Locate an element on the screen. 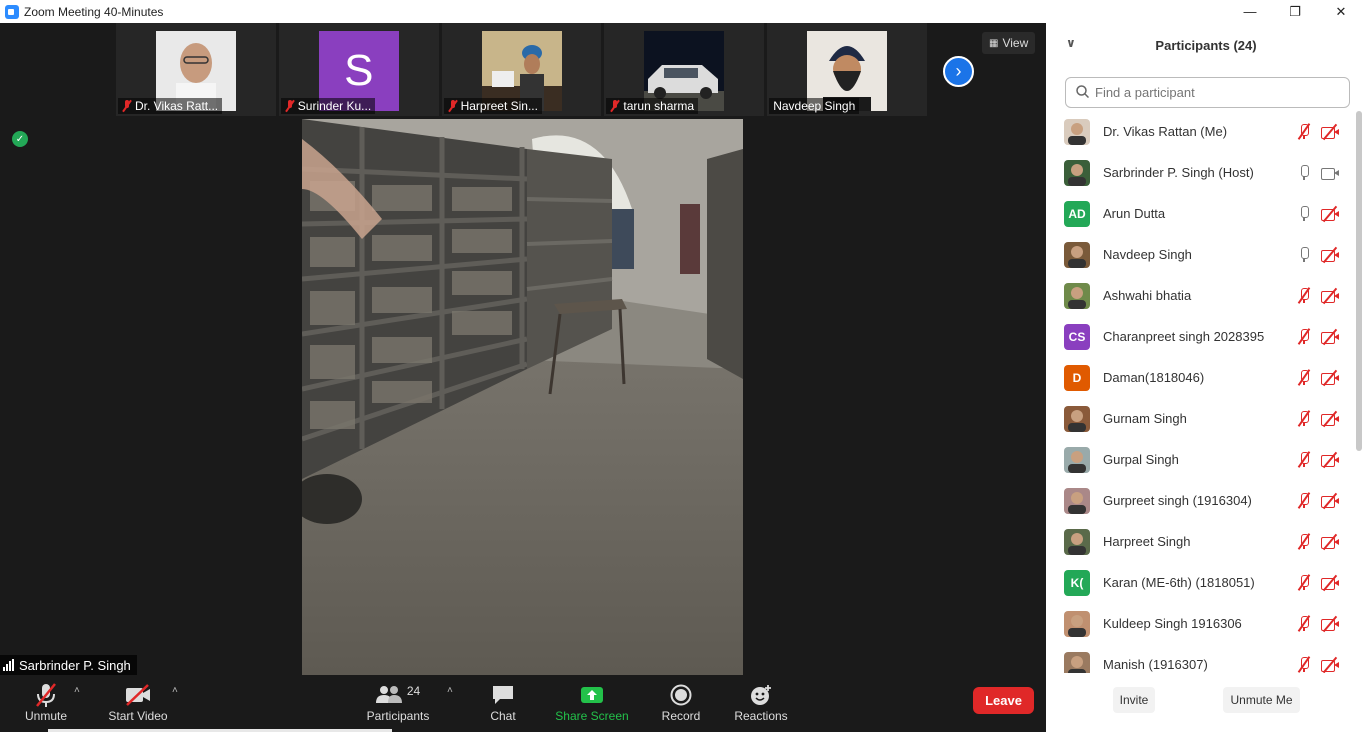 The image size is (1366, 732). unmute-label: Unmute is located at coordinates (46, 716).